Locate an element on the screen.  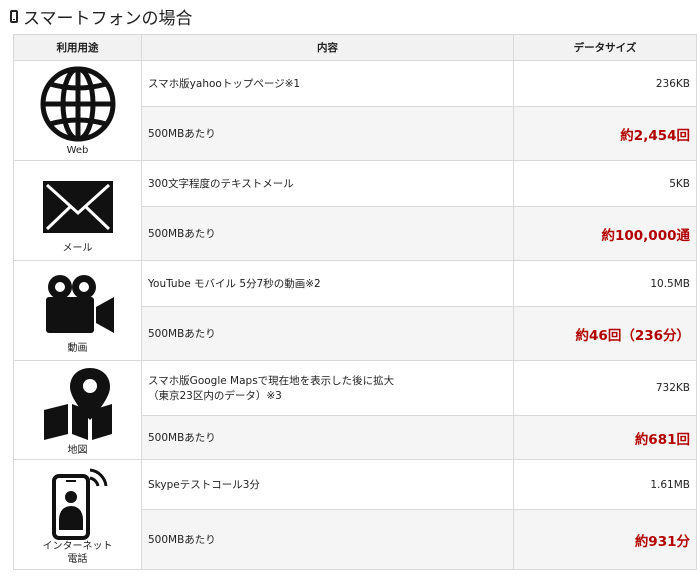
page-heading: スマートフォンの場合 is located at coordinates (101, 16).